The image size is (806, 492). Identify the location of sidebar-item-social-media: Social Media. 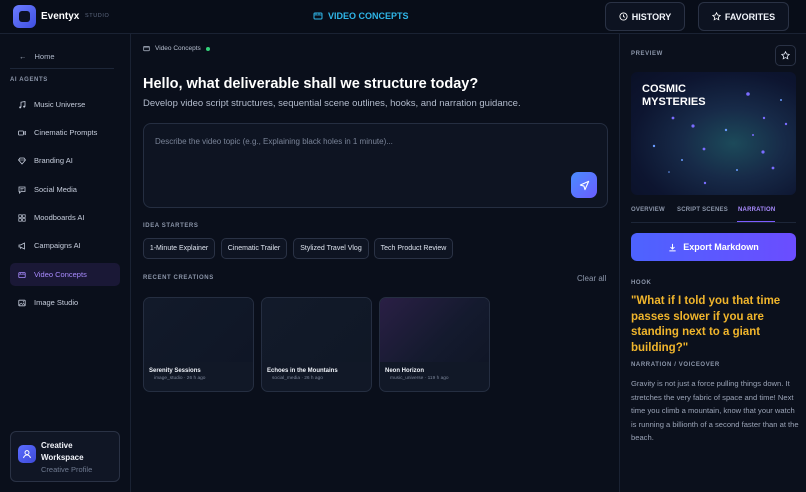
(65, 189).